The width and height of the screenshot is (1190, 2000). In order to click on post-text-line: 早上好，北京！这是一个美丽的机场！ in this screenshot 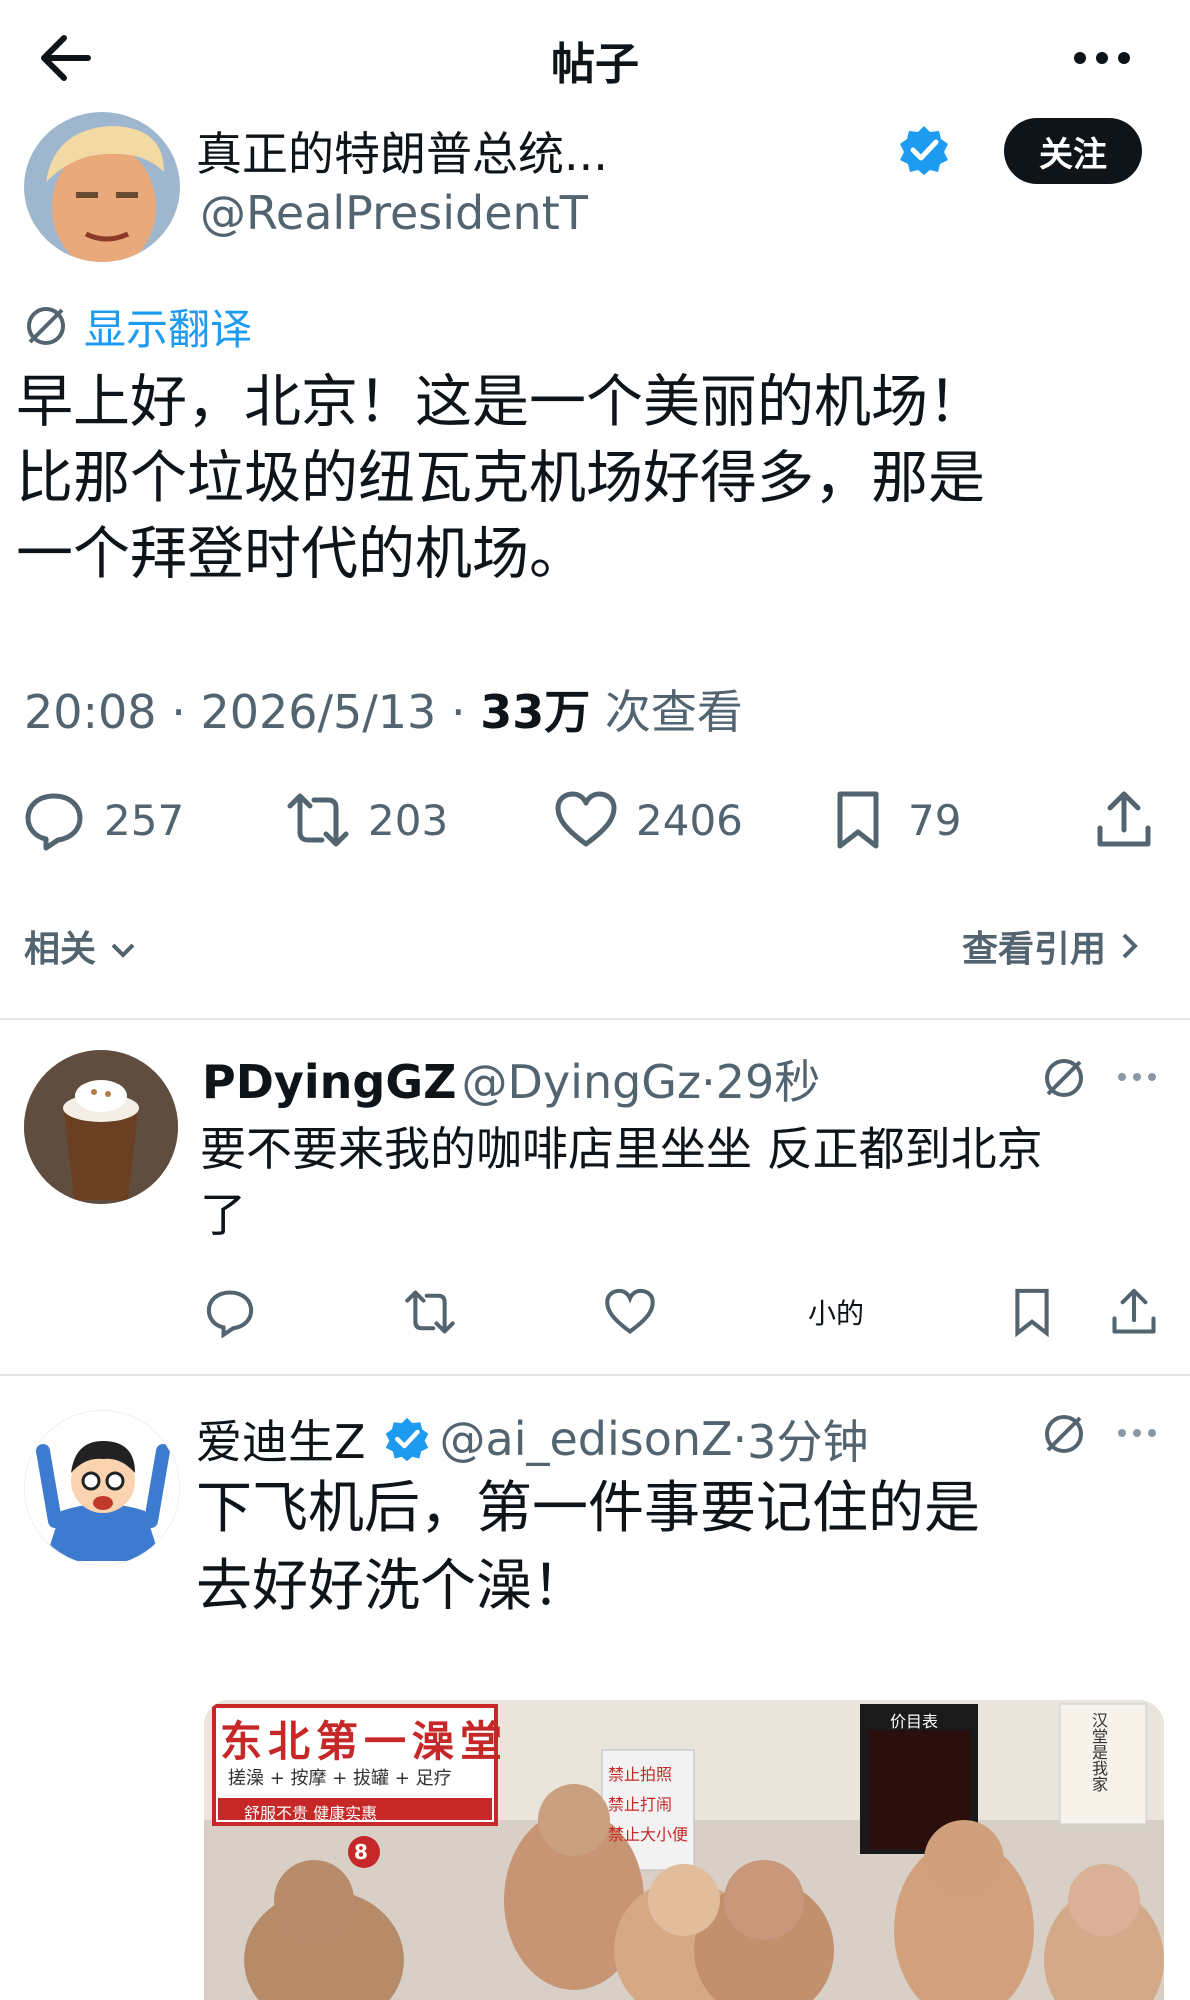, I will do `click(500, 402)`.